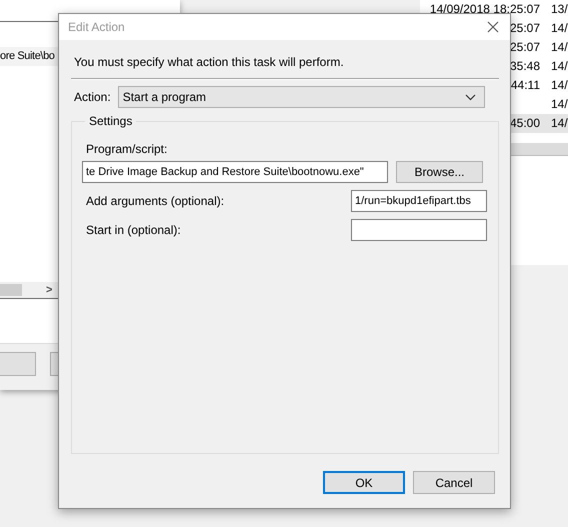 The width and height of the screenshot is (568, 527). I want to click on group-title: Settings, so click(111, 121).